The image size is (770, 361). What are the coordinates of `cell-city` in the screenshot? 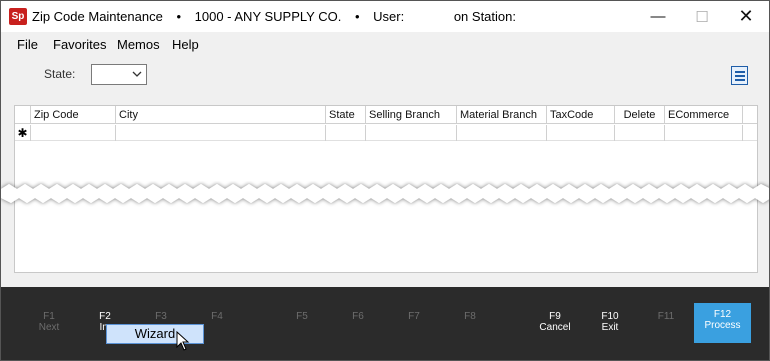 It's located at (221, 133).